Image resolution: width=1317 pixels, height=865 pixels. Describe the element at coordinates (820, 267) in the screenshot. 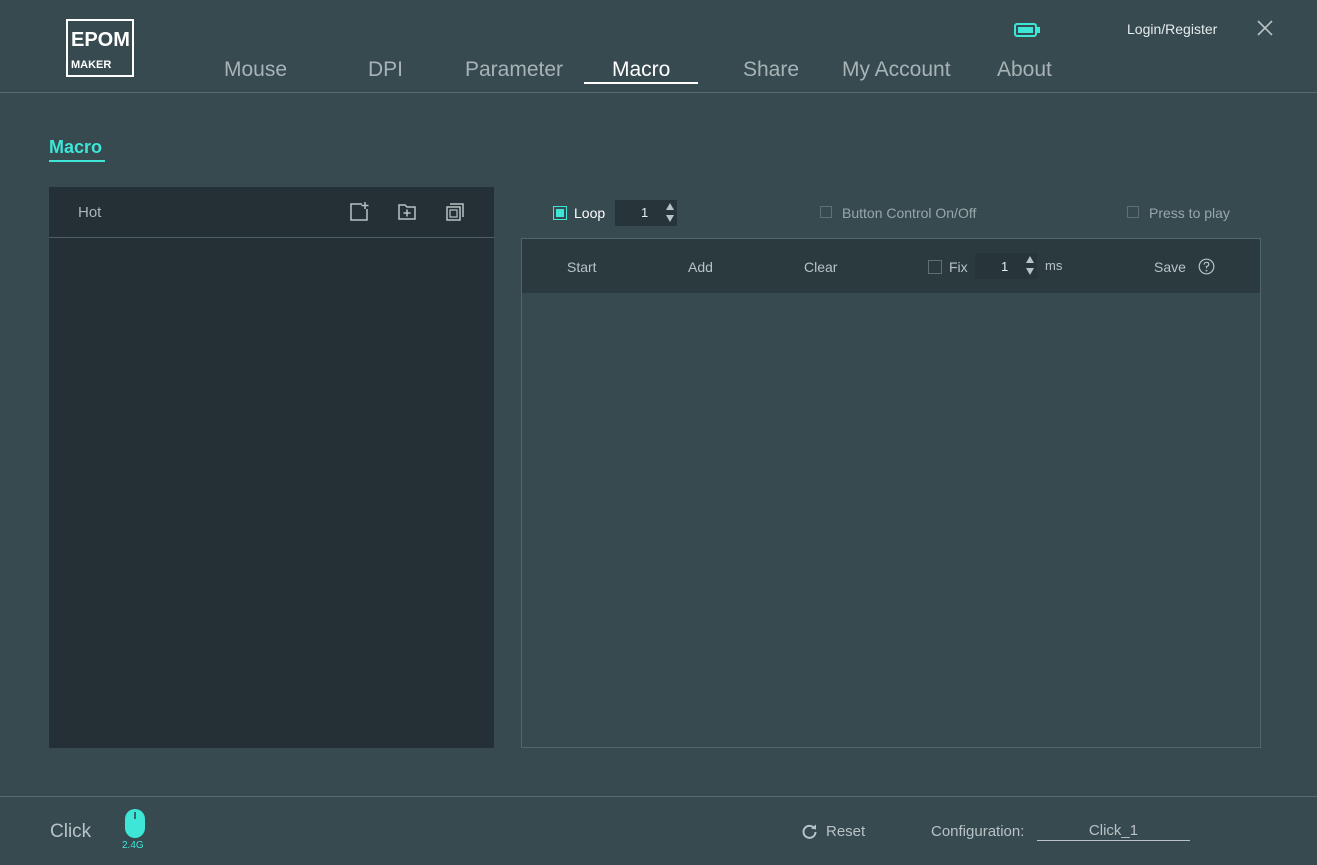

I see `clear-button: Clear` at that location.